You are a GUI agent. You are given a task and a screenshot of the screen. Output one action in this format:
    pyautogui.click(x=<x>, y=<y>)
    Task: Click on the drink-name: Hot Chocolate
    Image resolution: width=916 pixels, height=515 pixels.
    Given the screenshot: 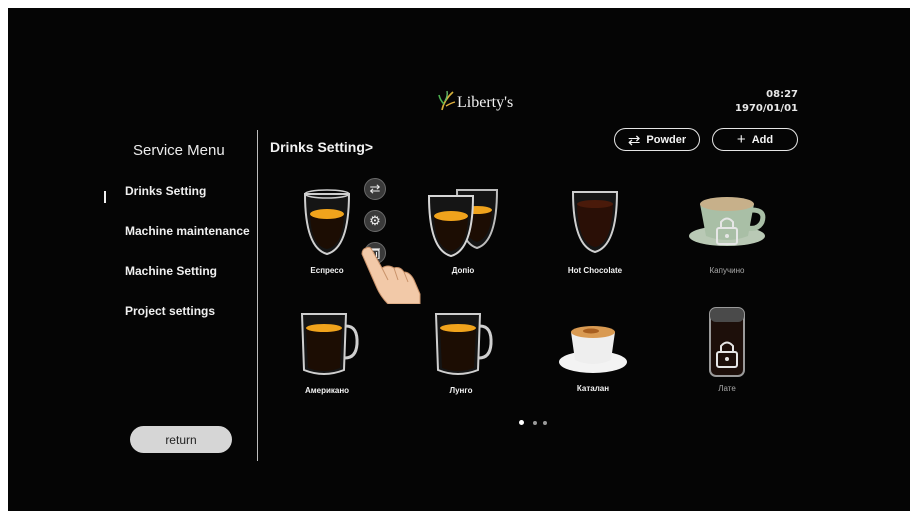 What is the action you would take?
    pyautogui.click(x=595, y=270)
    